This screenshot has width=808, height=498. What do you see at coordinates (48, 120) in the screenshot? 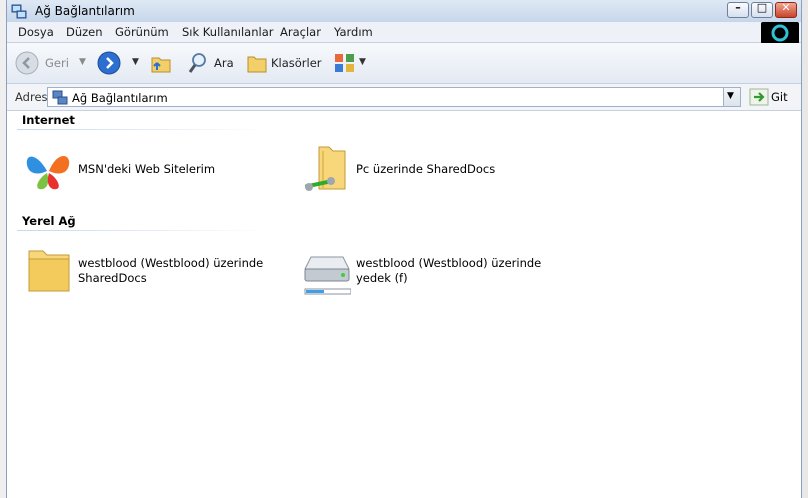
I see `group-header-internet: Internet` at bounding box center [48, 120].